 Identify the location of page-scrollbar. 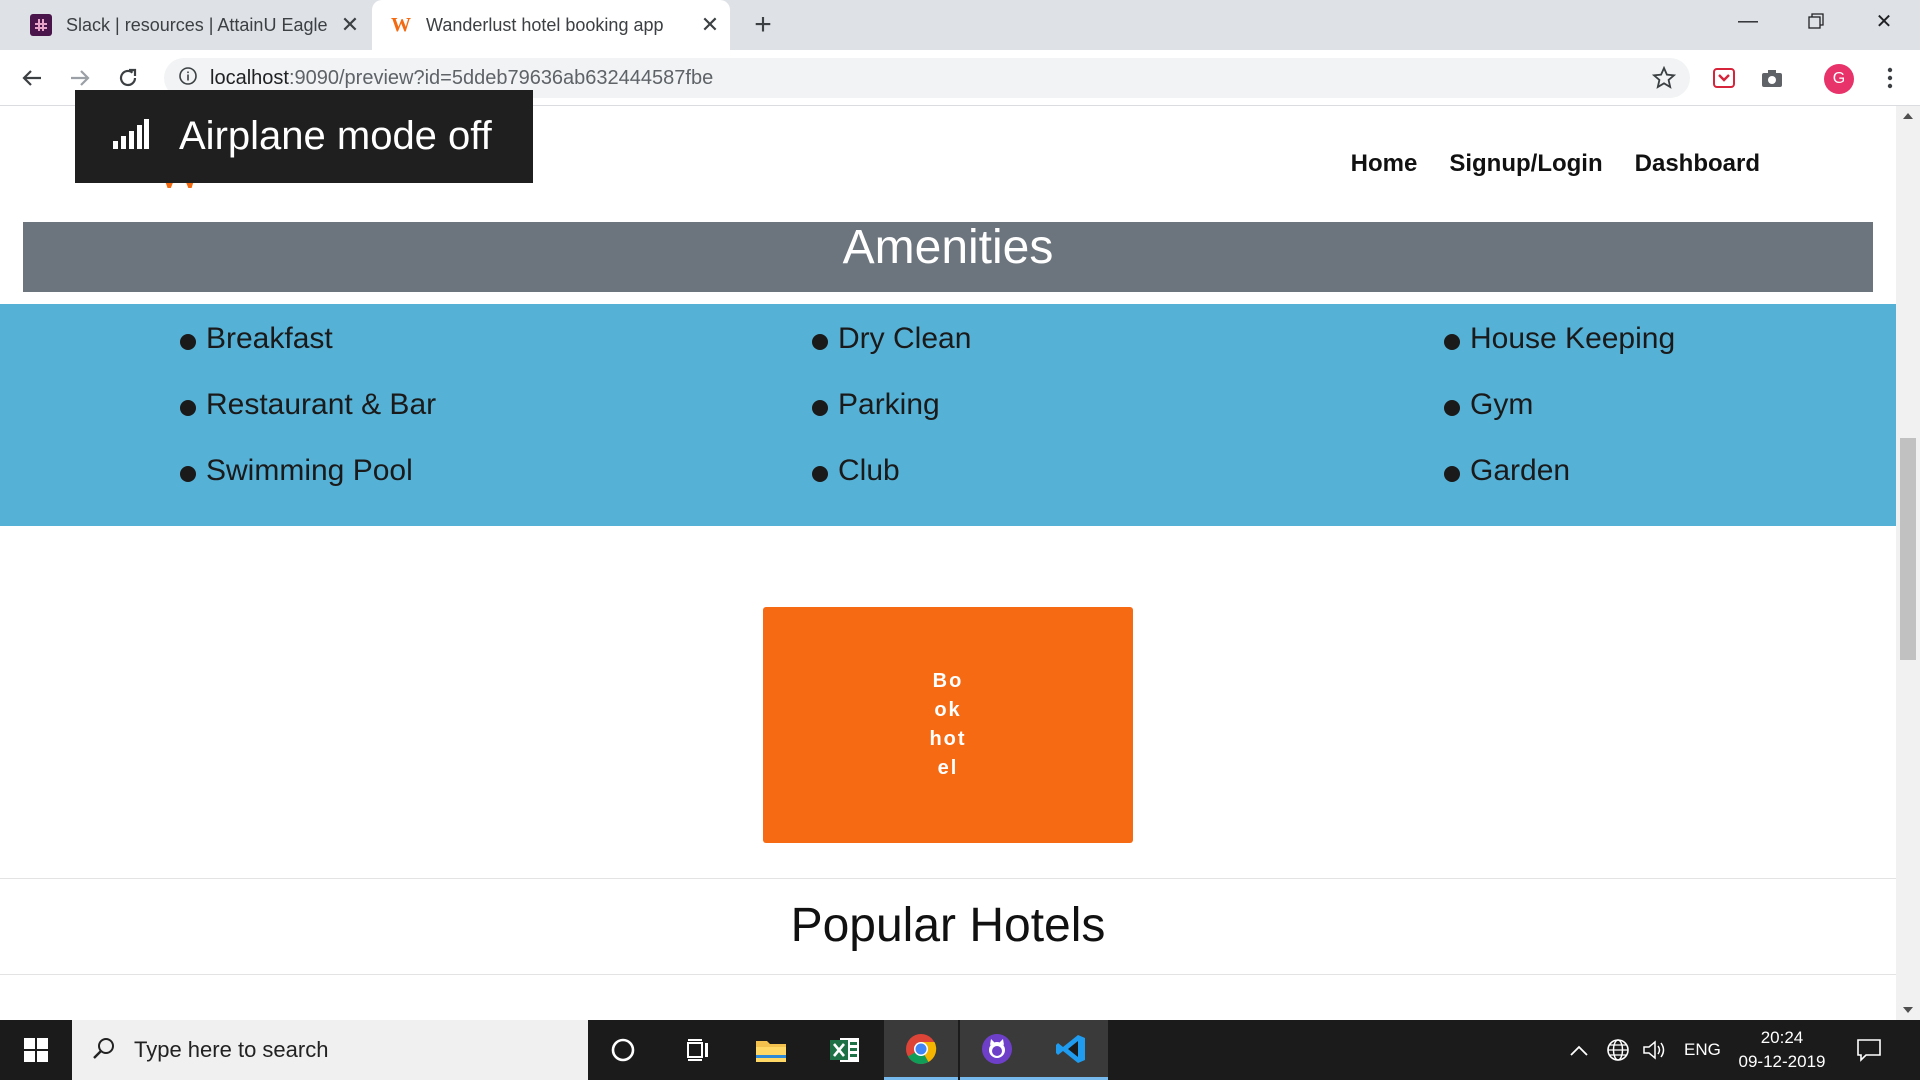
(1908, 563).